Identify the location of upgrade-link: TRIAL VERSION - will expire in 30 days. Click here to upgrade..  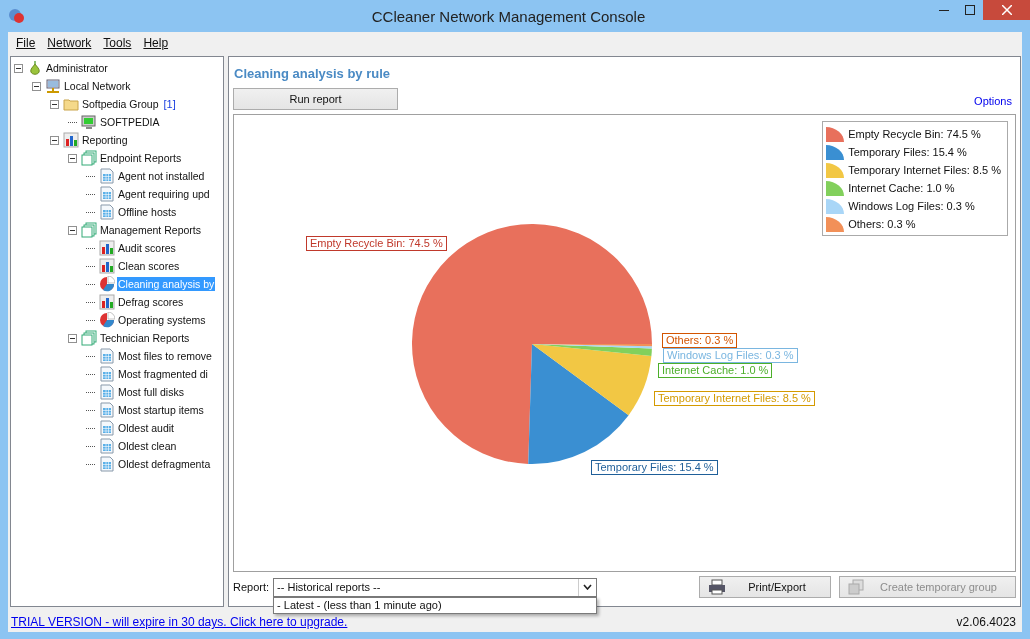
(179, 622).